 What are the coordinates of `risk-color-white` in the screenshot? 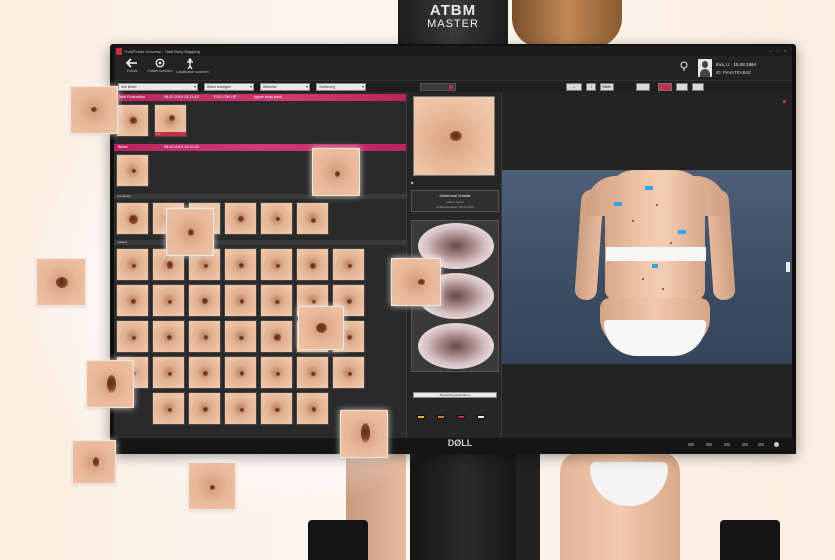 It's located at (481, 417).